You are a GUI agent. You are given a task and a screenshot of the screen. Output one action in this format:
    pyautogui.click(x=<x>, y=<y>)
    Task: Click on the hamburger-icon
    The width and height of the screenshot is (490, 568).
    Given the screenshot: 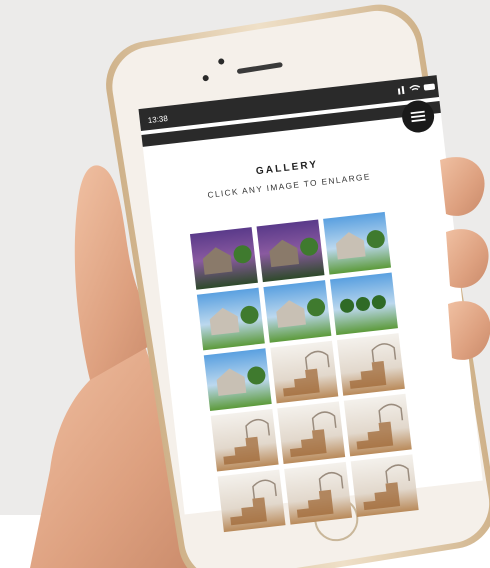 What is the action you would take?
    pyautogui.click(x=418, y=116)
    